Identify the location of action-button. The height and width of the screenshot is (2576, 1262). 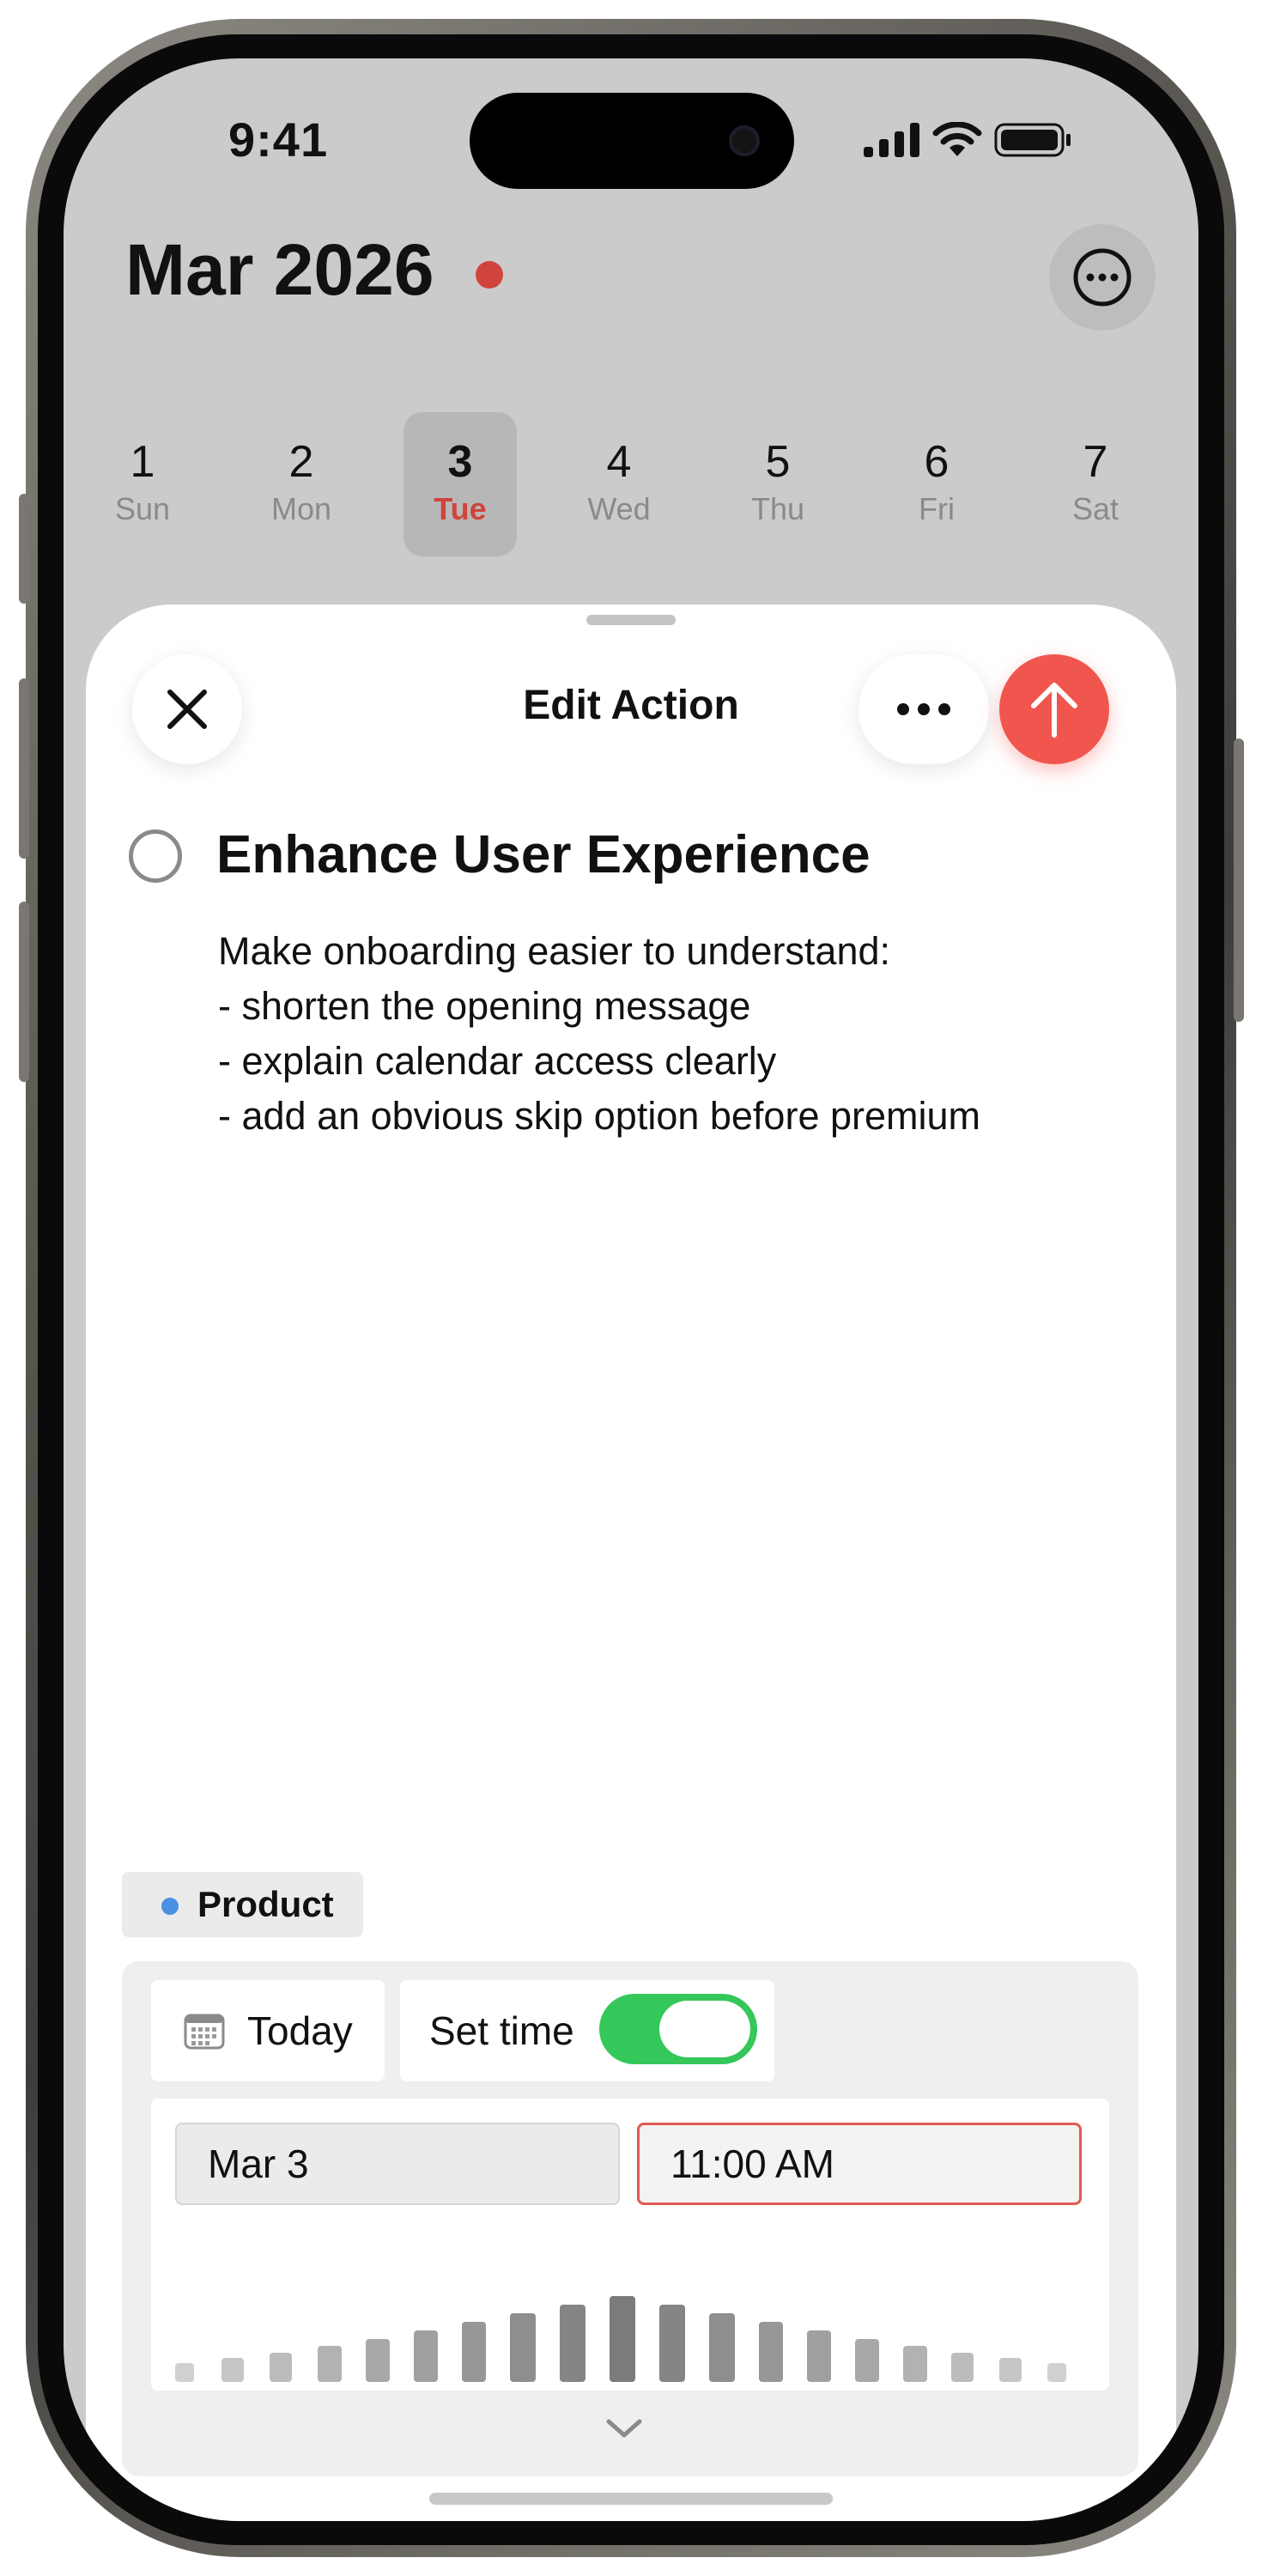
(24, 549).